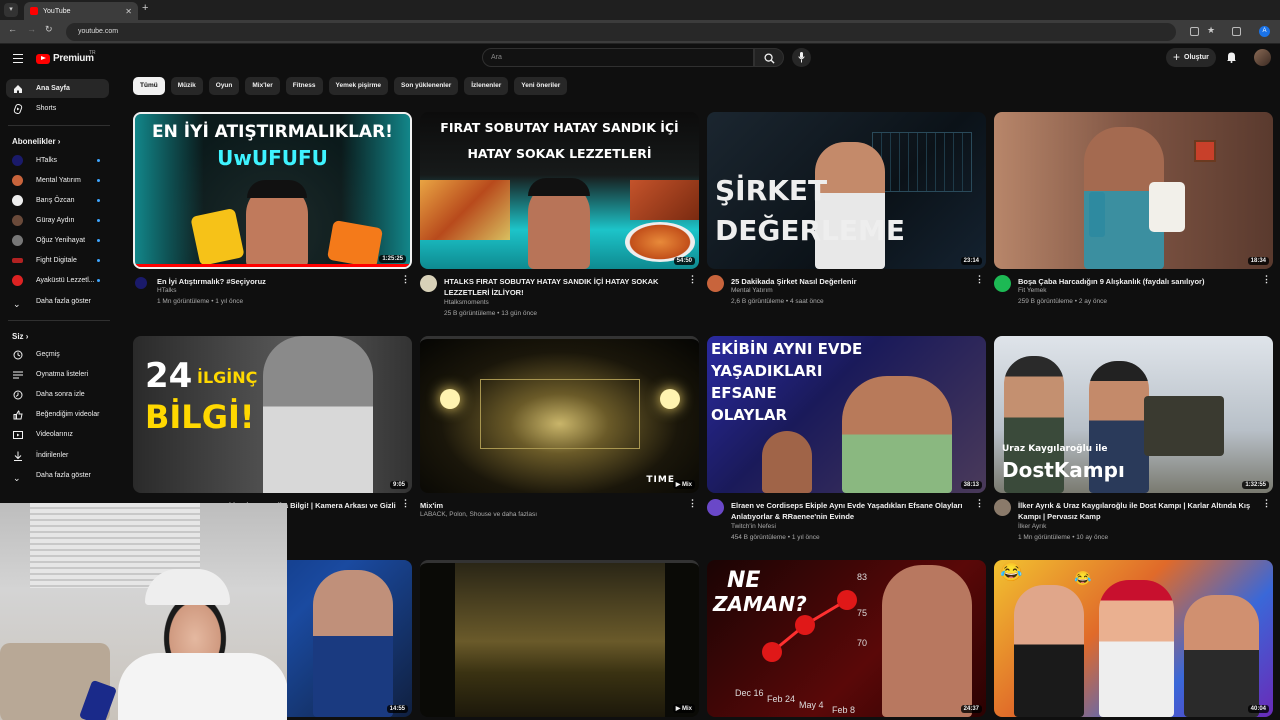 Image resolution: width=1280 pixels, height=720 pixels. What do you see at coordinates (358, 86) in the screenshot?
I see `chip-cooking: Yemek pişirme` at bounding box center [358, 86].